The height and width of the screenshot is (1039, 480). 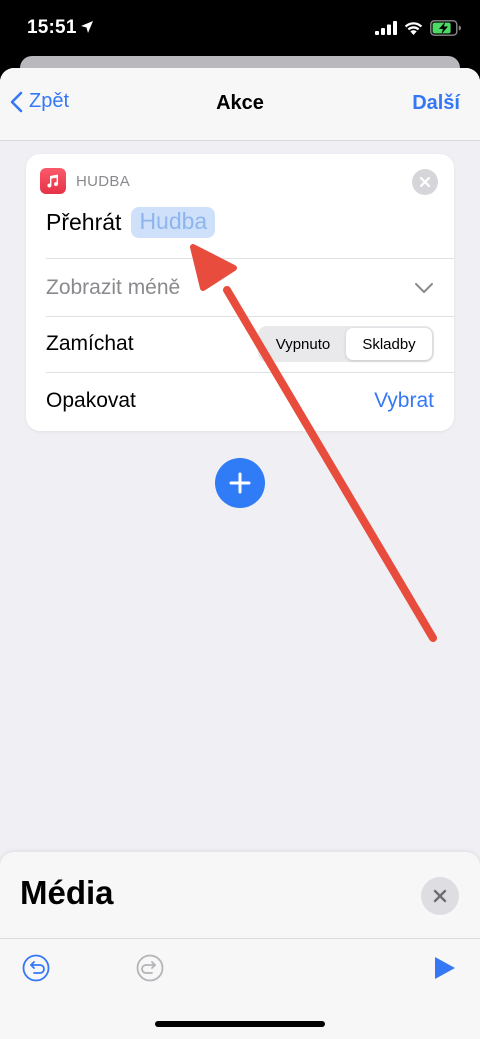 I want to click on add-action-button, so click(x=240, y=483).